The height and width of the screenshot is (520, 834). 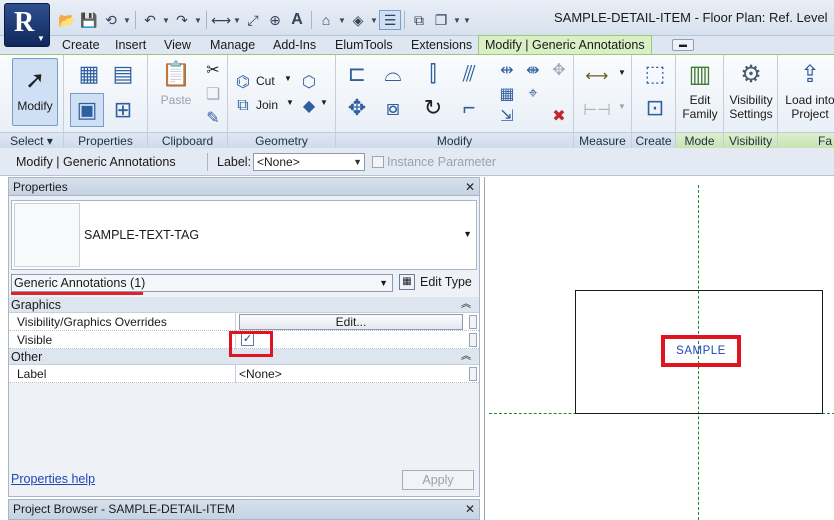 I want to click on section-icon: ◈, so click(x=358, y=20).